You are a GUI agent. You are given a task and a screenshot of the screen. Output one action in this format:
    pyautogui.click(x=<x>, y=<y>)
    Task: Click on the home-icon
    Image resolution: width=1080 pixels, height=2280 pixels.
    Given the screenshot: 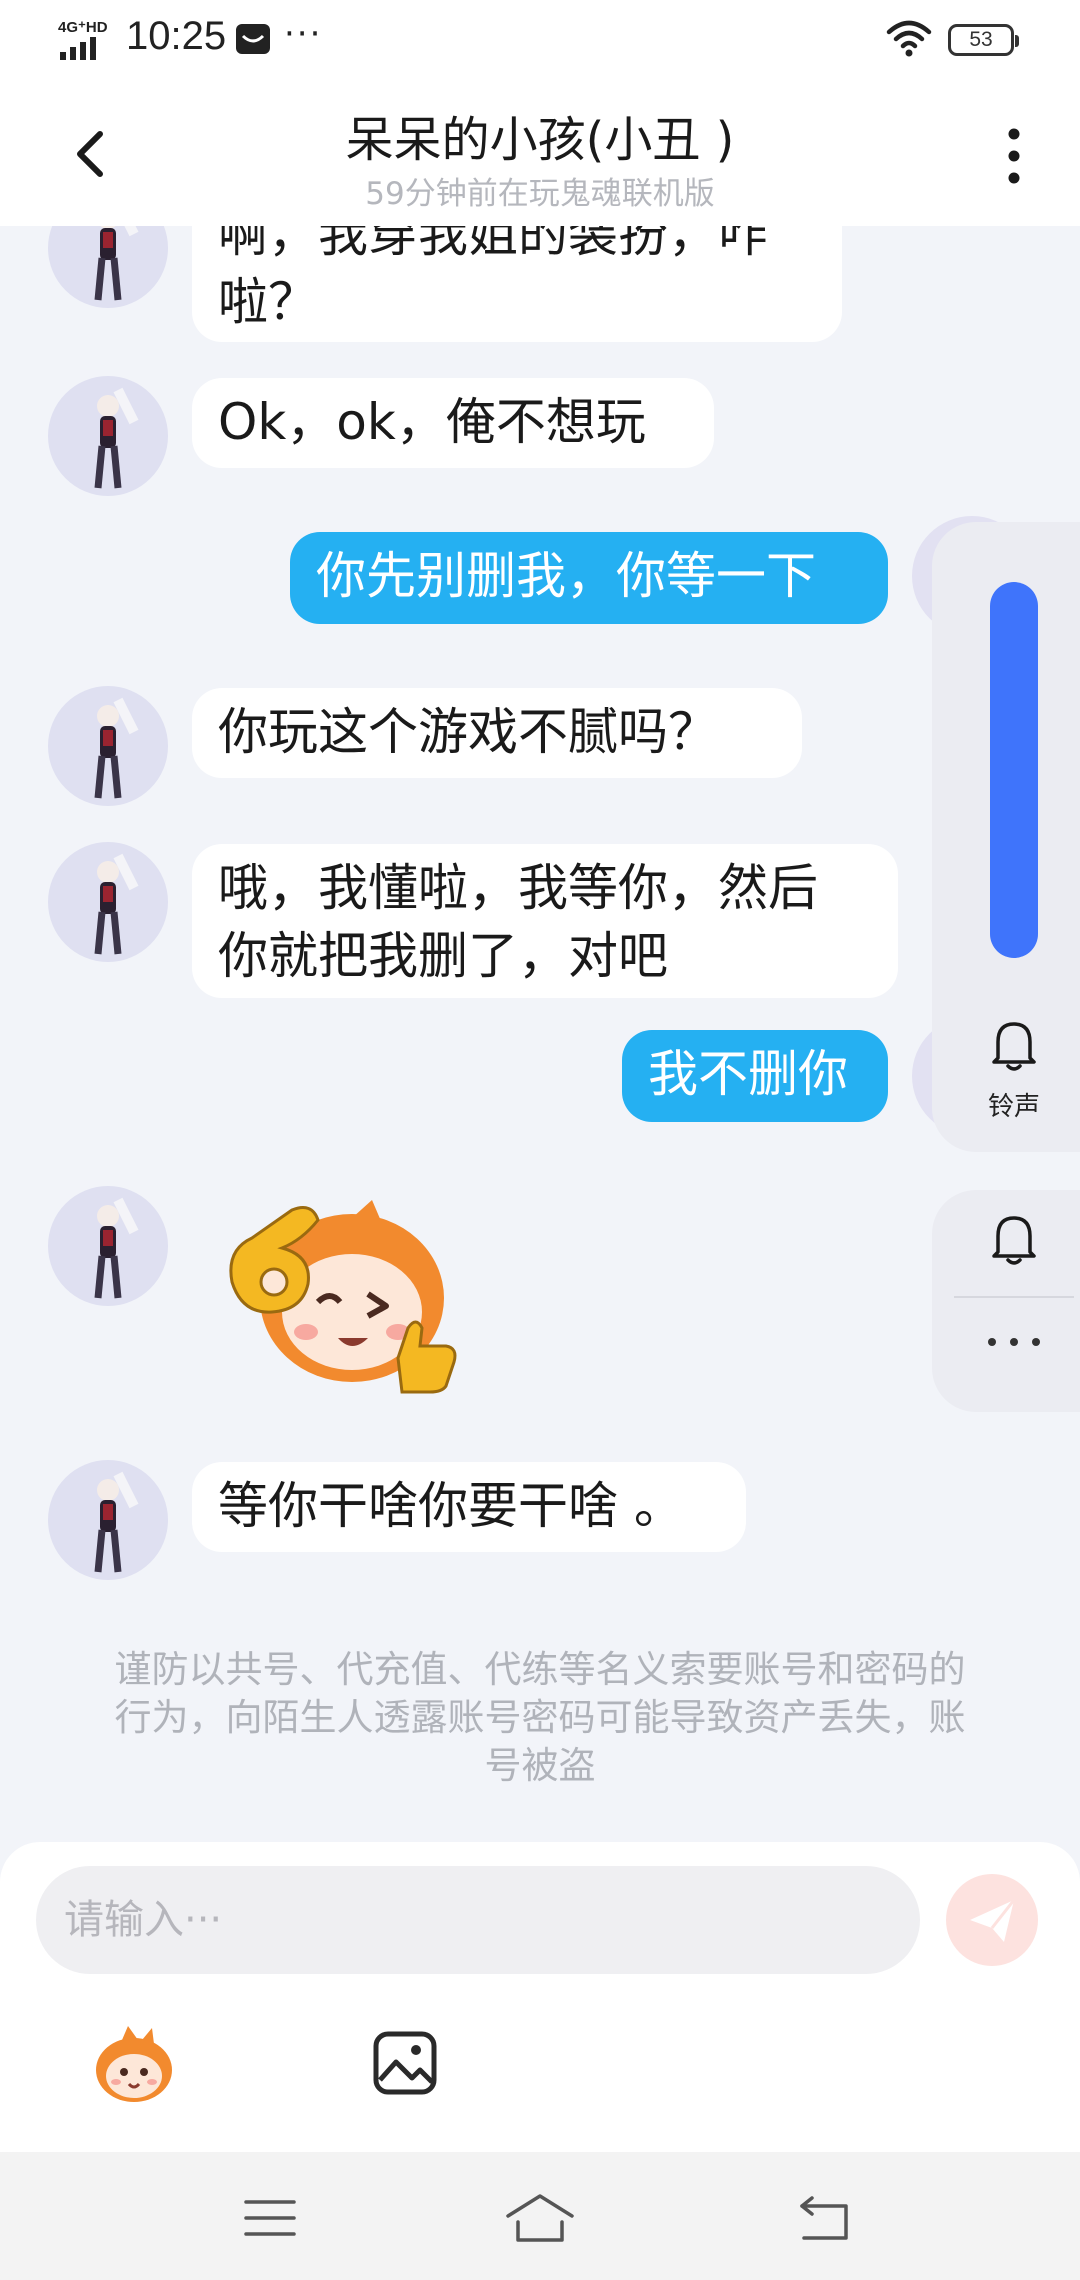 What is the action you would take?
    pyautogui.click(x=540, y=2218)
    